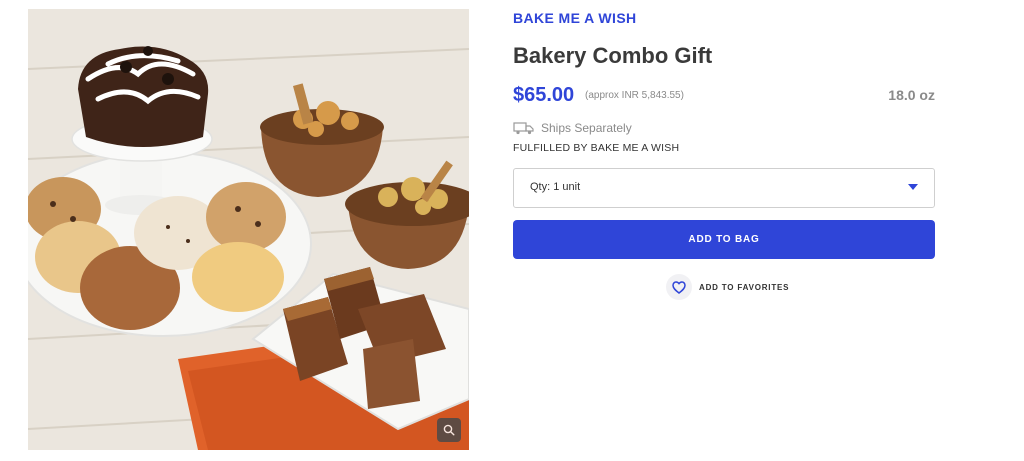 The image size is (1024, 461). I want to click on caret-down-icon, so click(913, 187).